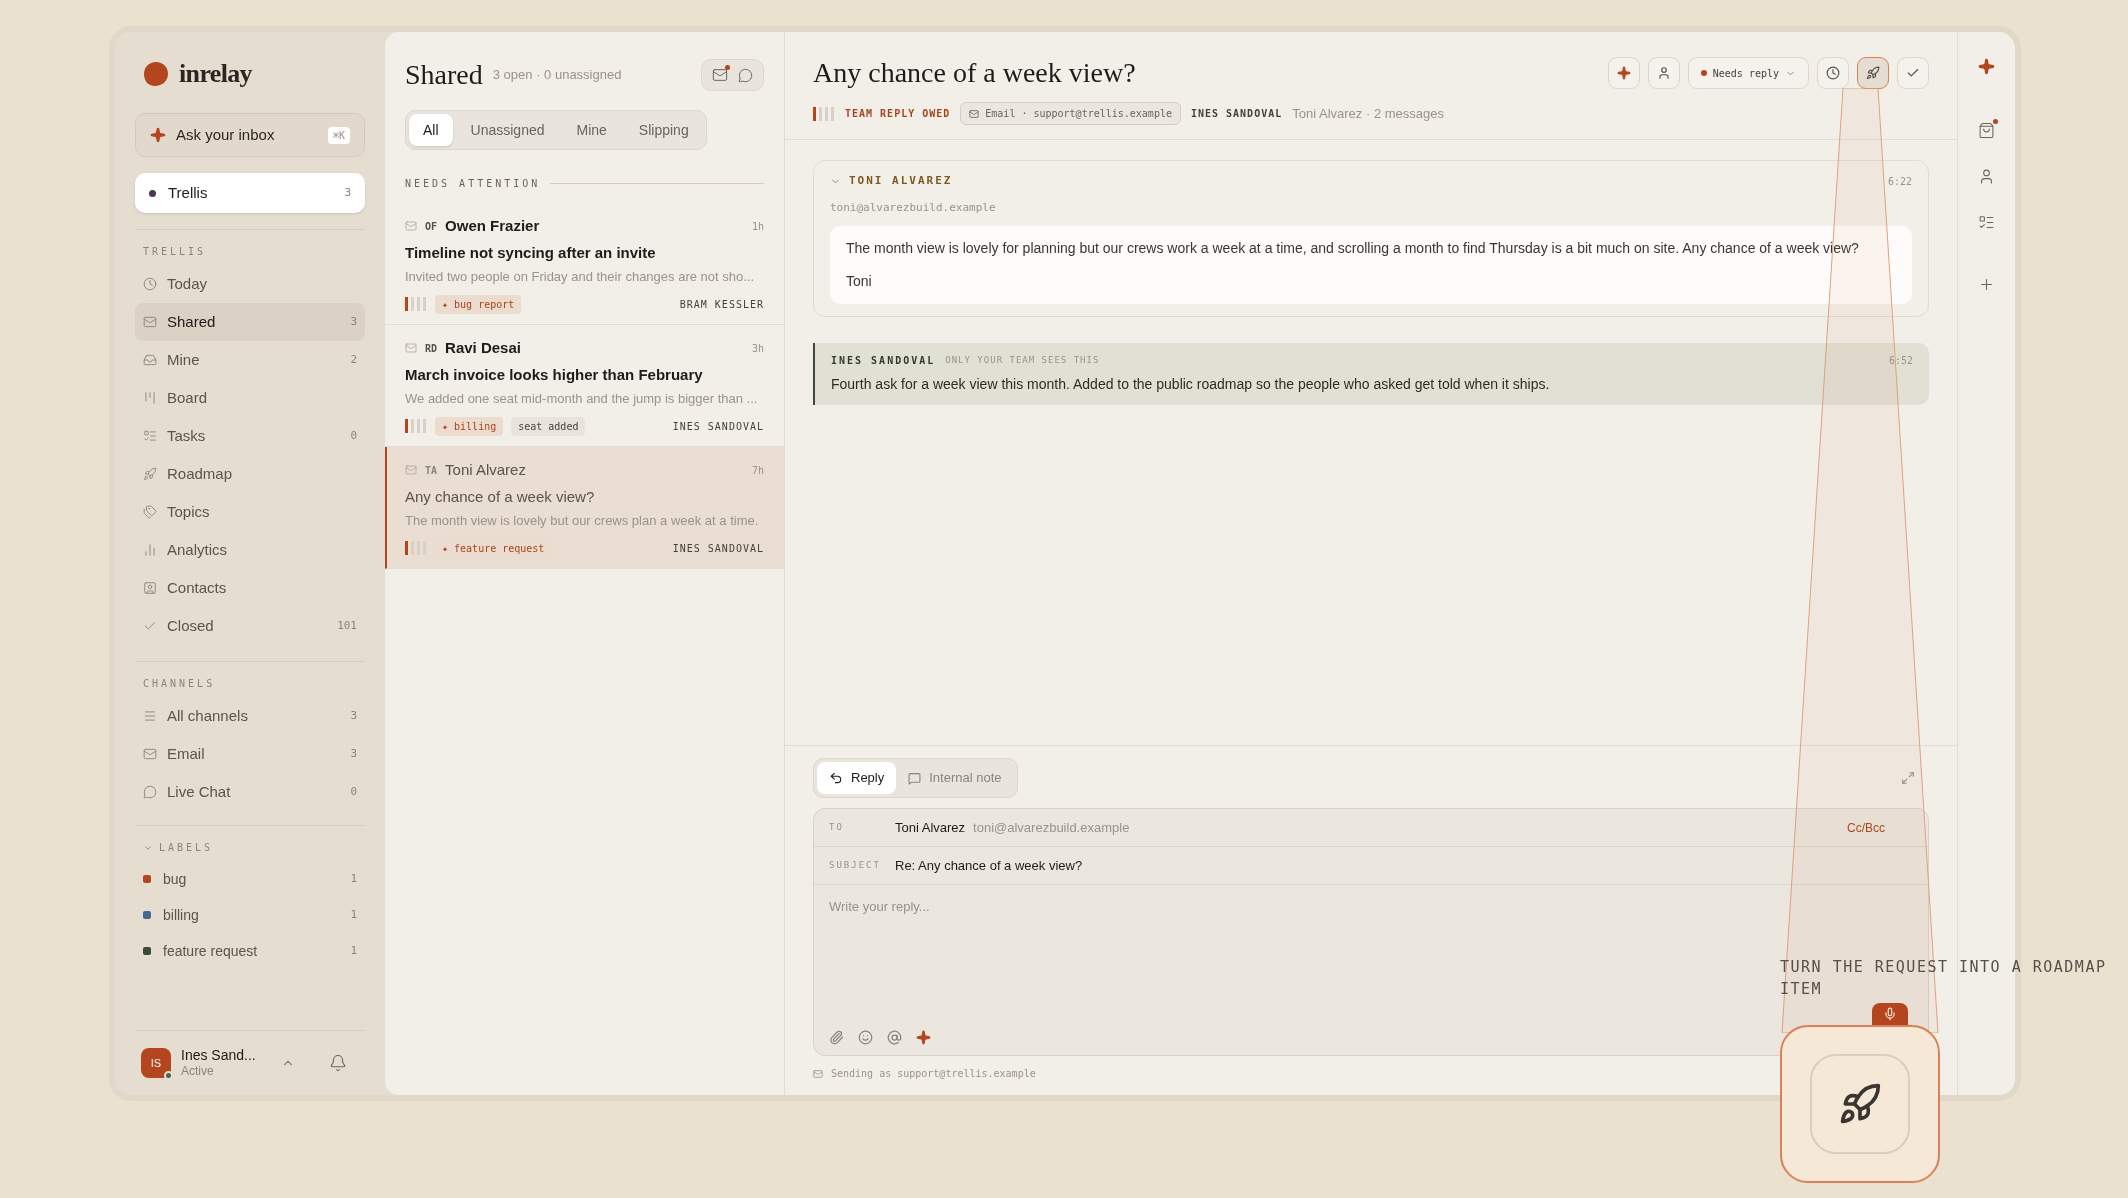 The width and height of the screenshot is (2128, 1198). What do you see at coordinates (431, 348) in the screenshot?
I see `sender-initials: RD` at bounding box center [431, 348].